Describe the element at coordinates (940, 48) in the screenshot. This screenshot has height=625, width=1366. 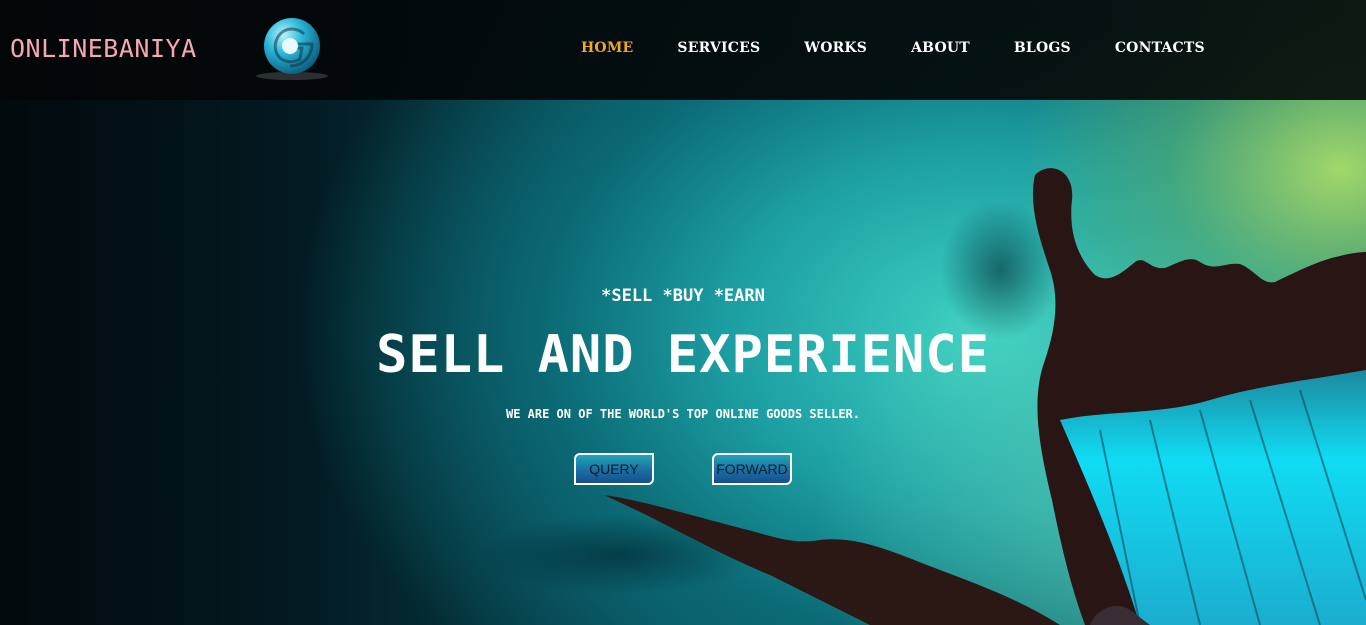
I see `nav-about: ABOUT` at that location.